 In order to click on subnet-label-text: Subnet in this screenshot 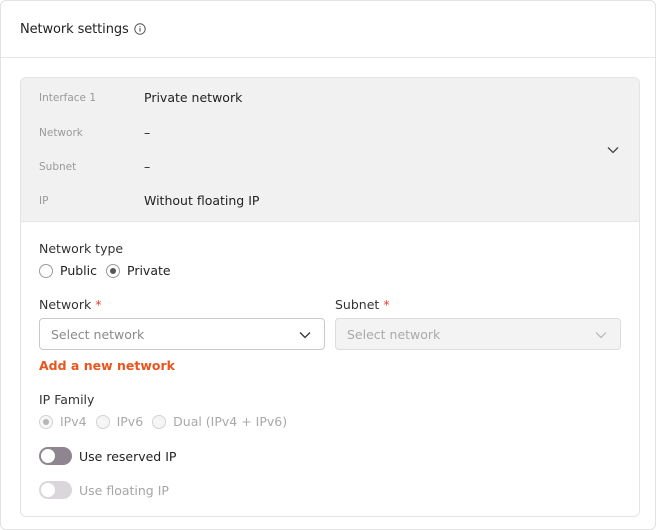, I will do `click(357, 304)`.